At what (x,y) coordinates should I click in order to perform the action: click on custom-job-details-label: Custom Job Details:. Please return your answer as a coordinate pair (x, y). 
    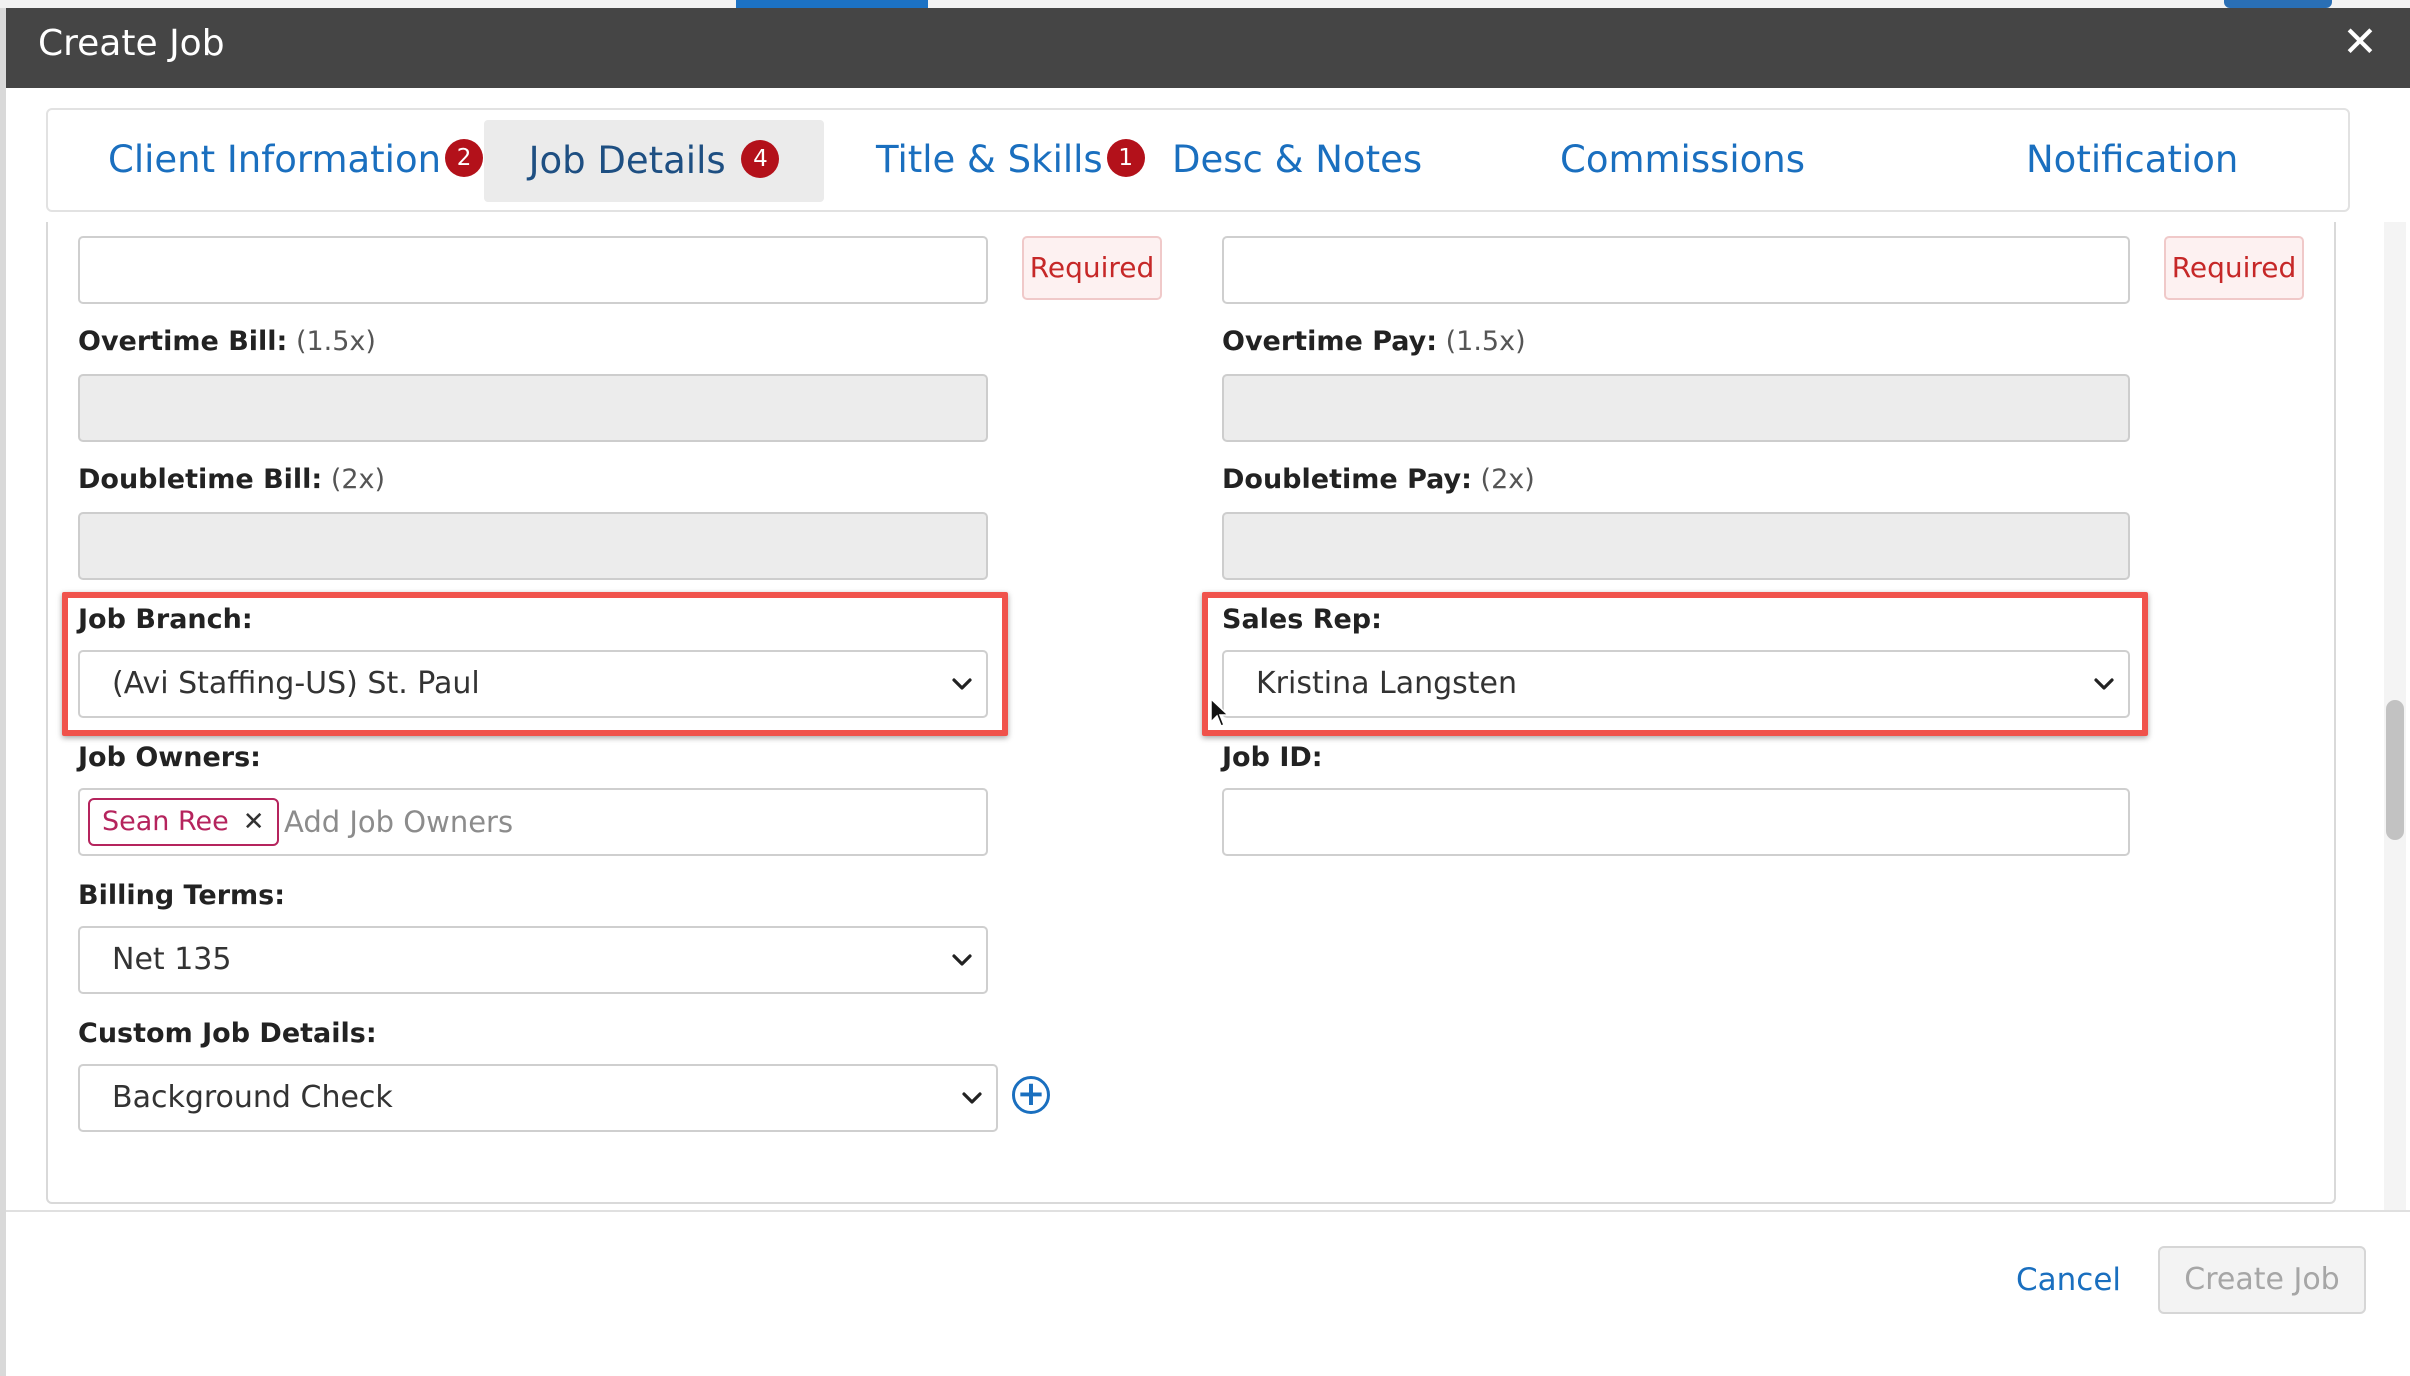
    Looking at the image, I should click on (227, 1033).